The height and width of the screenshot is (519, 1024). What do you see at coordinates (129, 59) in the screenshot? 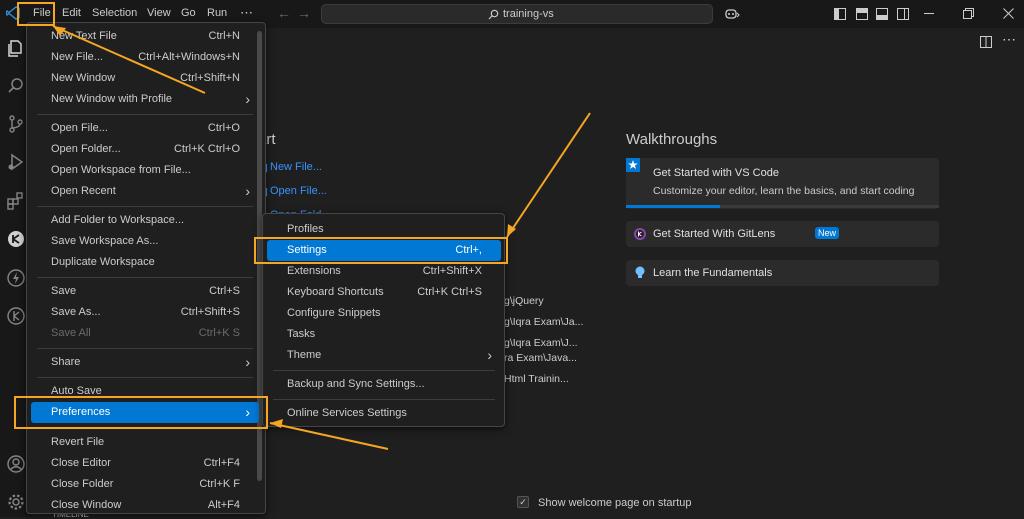
I see `arrow-to-file-menu` at bounding box center [129, 59].